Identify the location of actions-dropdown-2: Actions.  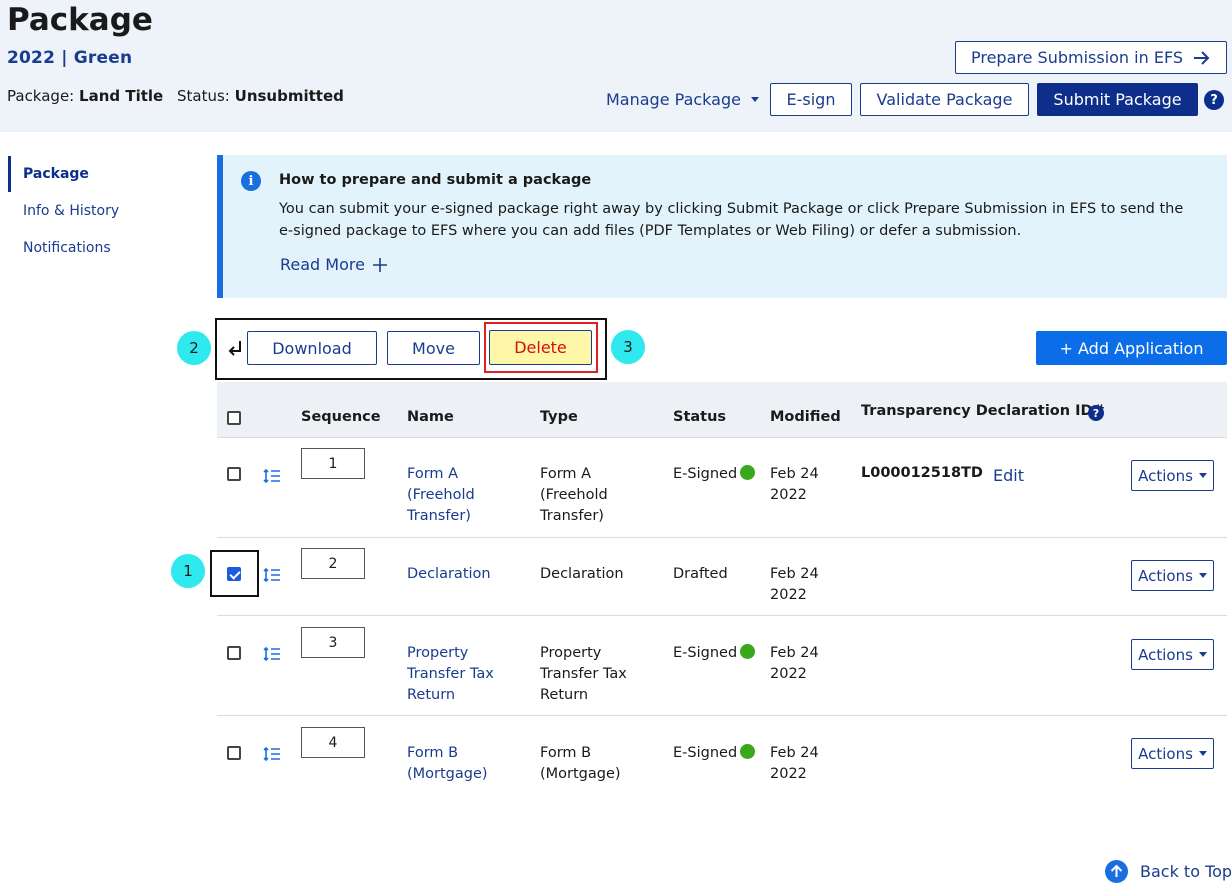
(1172, 575).